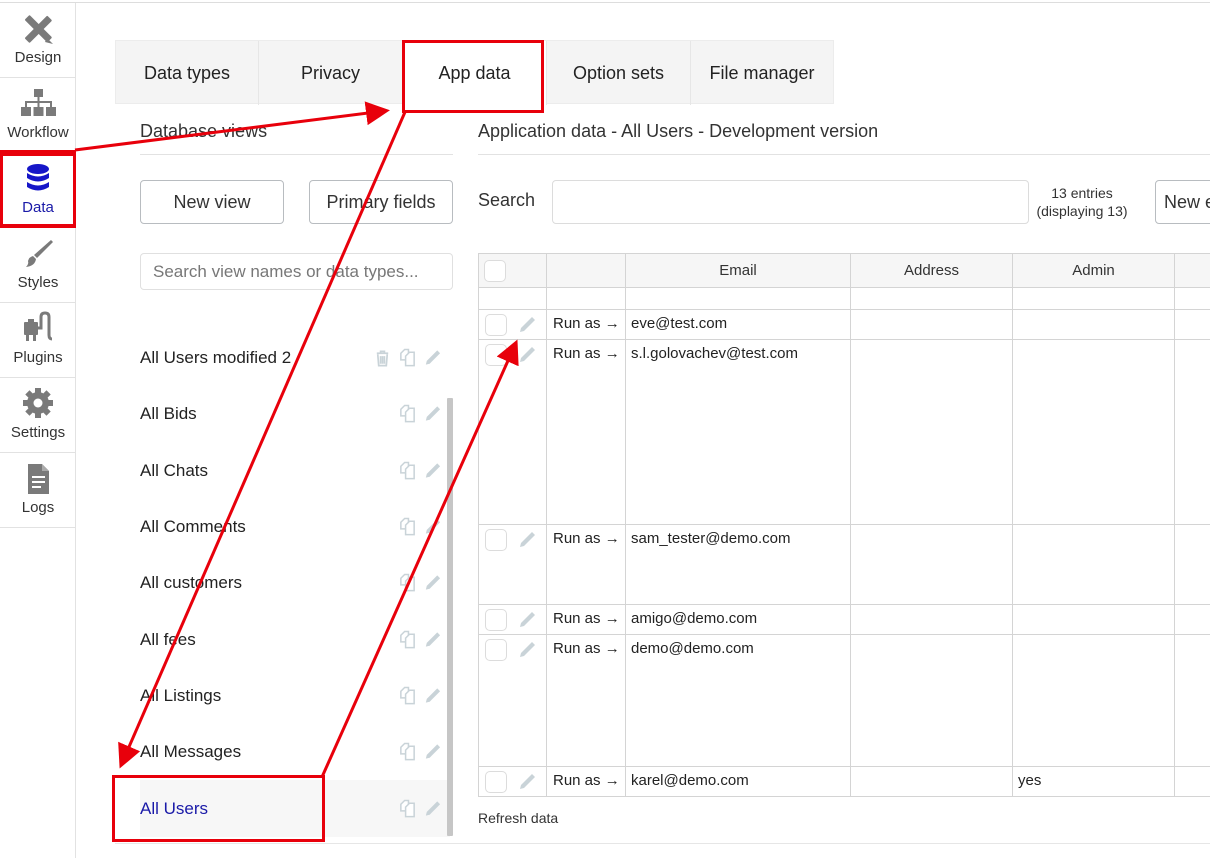 The width and height of the screenshot is (1210, 858). I want to click on new-view-button: New view, so click(212, 202).